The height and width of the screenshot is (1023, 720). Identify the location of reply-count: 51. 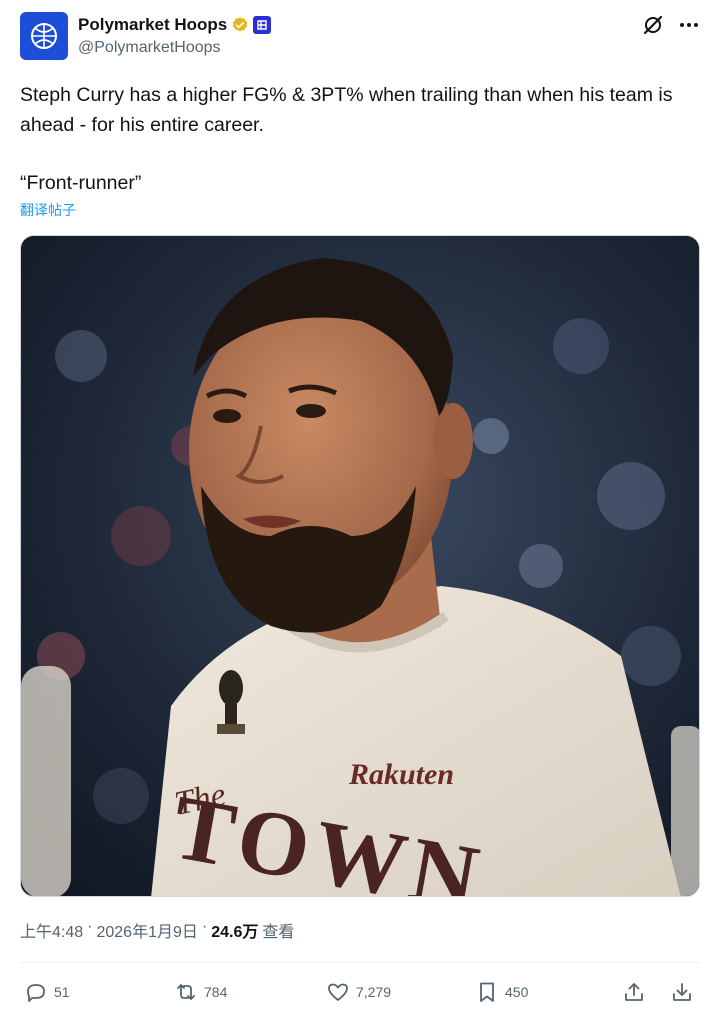
(62, 992).